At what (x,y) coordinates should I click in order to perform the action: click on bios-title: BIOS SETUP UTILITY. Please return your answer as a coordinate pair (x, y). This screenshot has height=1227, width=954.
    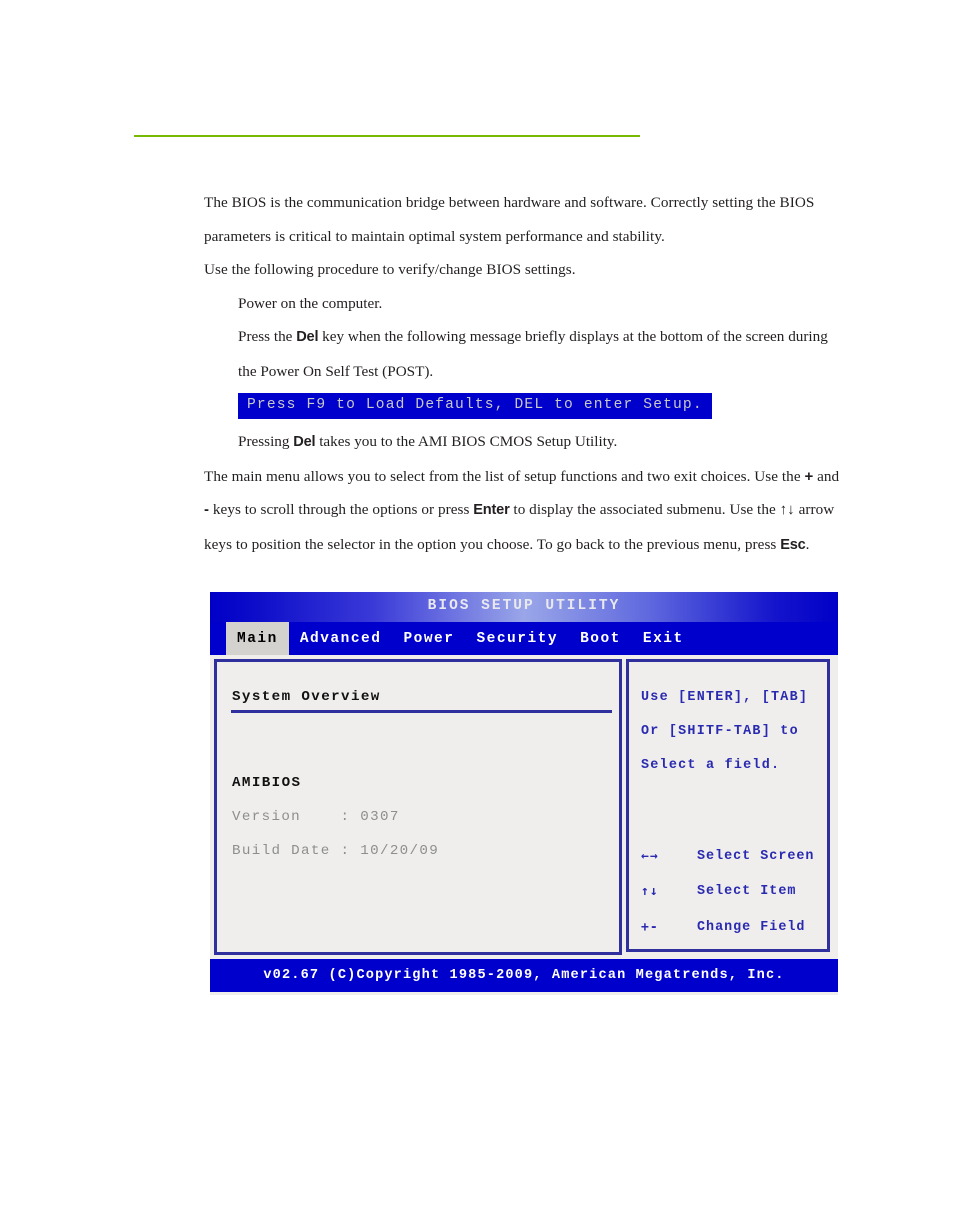
    Looking at the image, I should click on (524, 606).